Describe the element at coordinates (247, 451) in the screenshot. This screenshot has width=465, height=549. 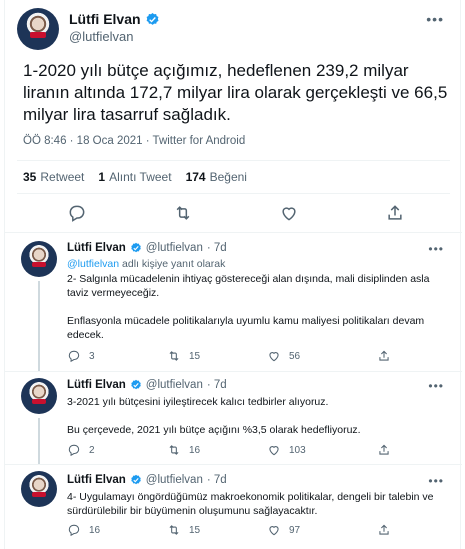
I see `reply-actions: 2 16 103` at that location.